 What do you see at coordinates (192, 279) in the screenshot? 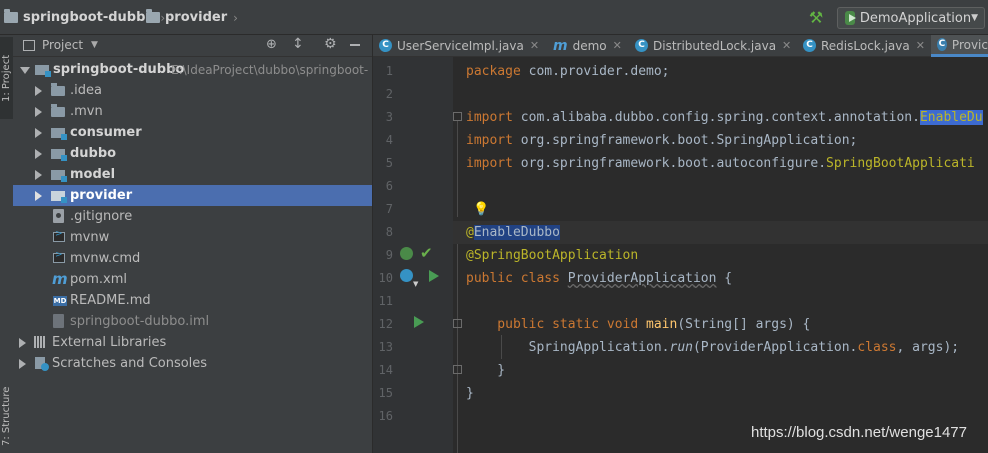
I see `tree-item-pom: m pom.xml` at bounding box center [192, 279].